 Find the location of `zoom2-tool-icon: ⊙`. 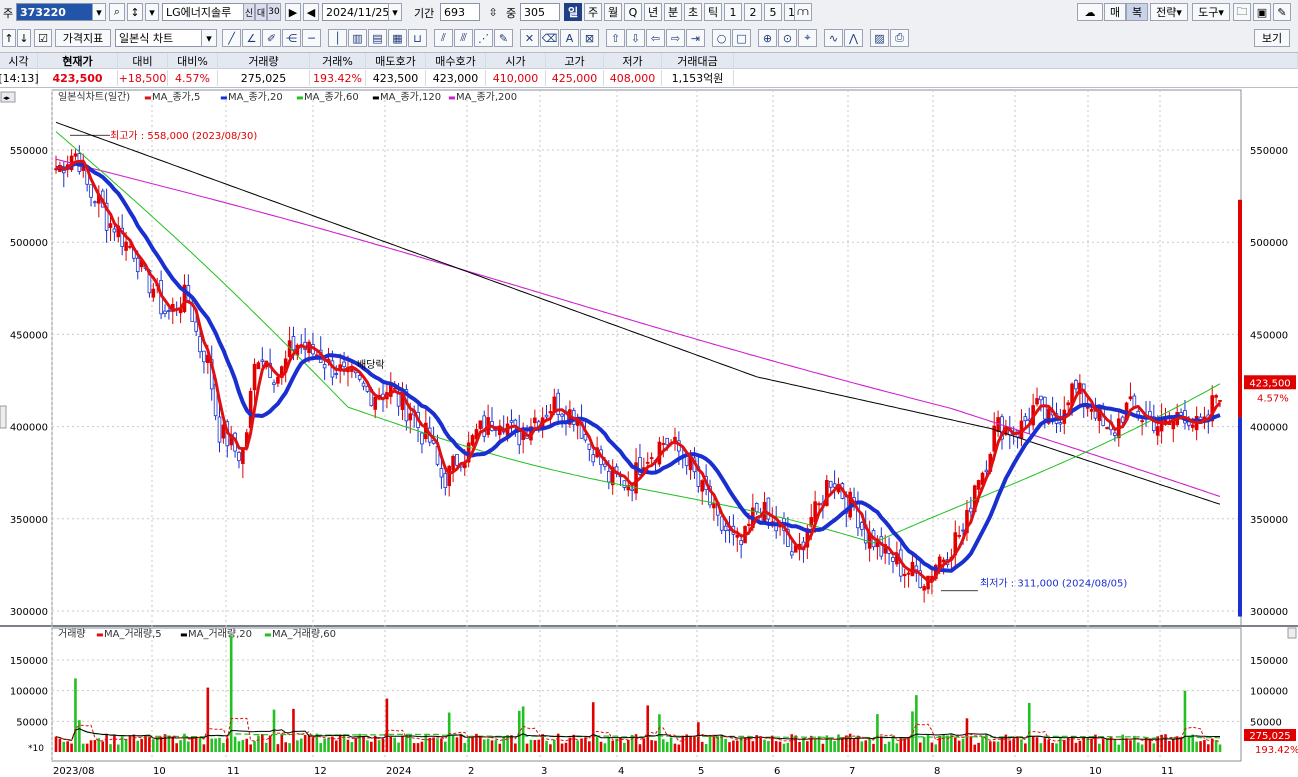

zoom2-tool-icon: ⊙ is located at coordinates (787, 38).